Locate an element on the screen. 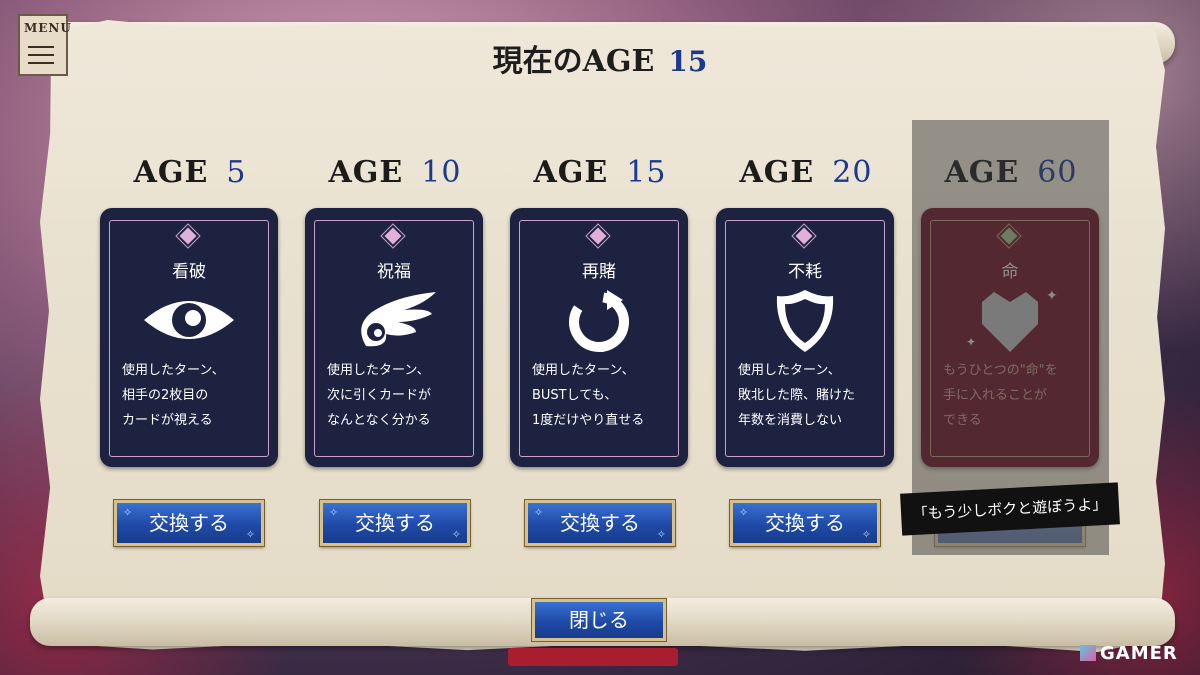  gamer-logo-icon is located at coordinates (1088, 653).